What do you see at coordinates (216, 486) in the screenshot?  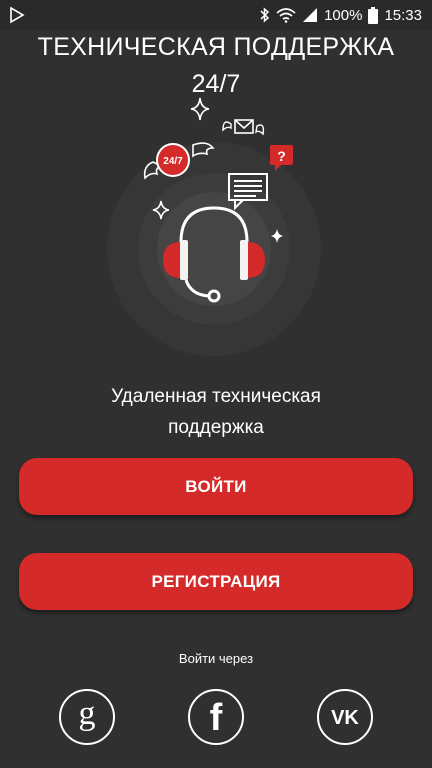 I see `login-button: ВОЙТИ` at bounding box center [216, 486].